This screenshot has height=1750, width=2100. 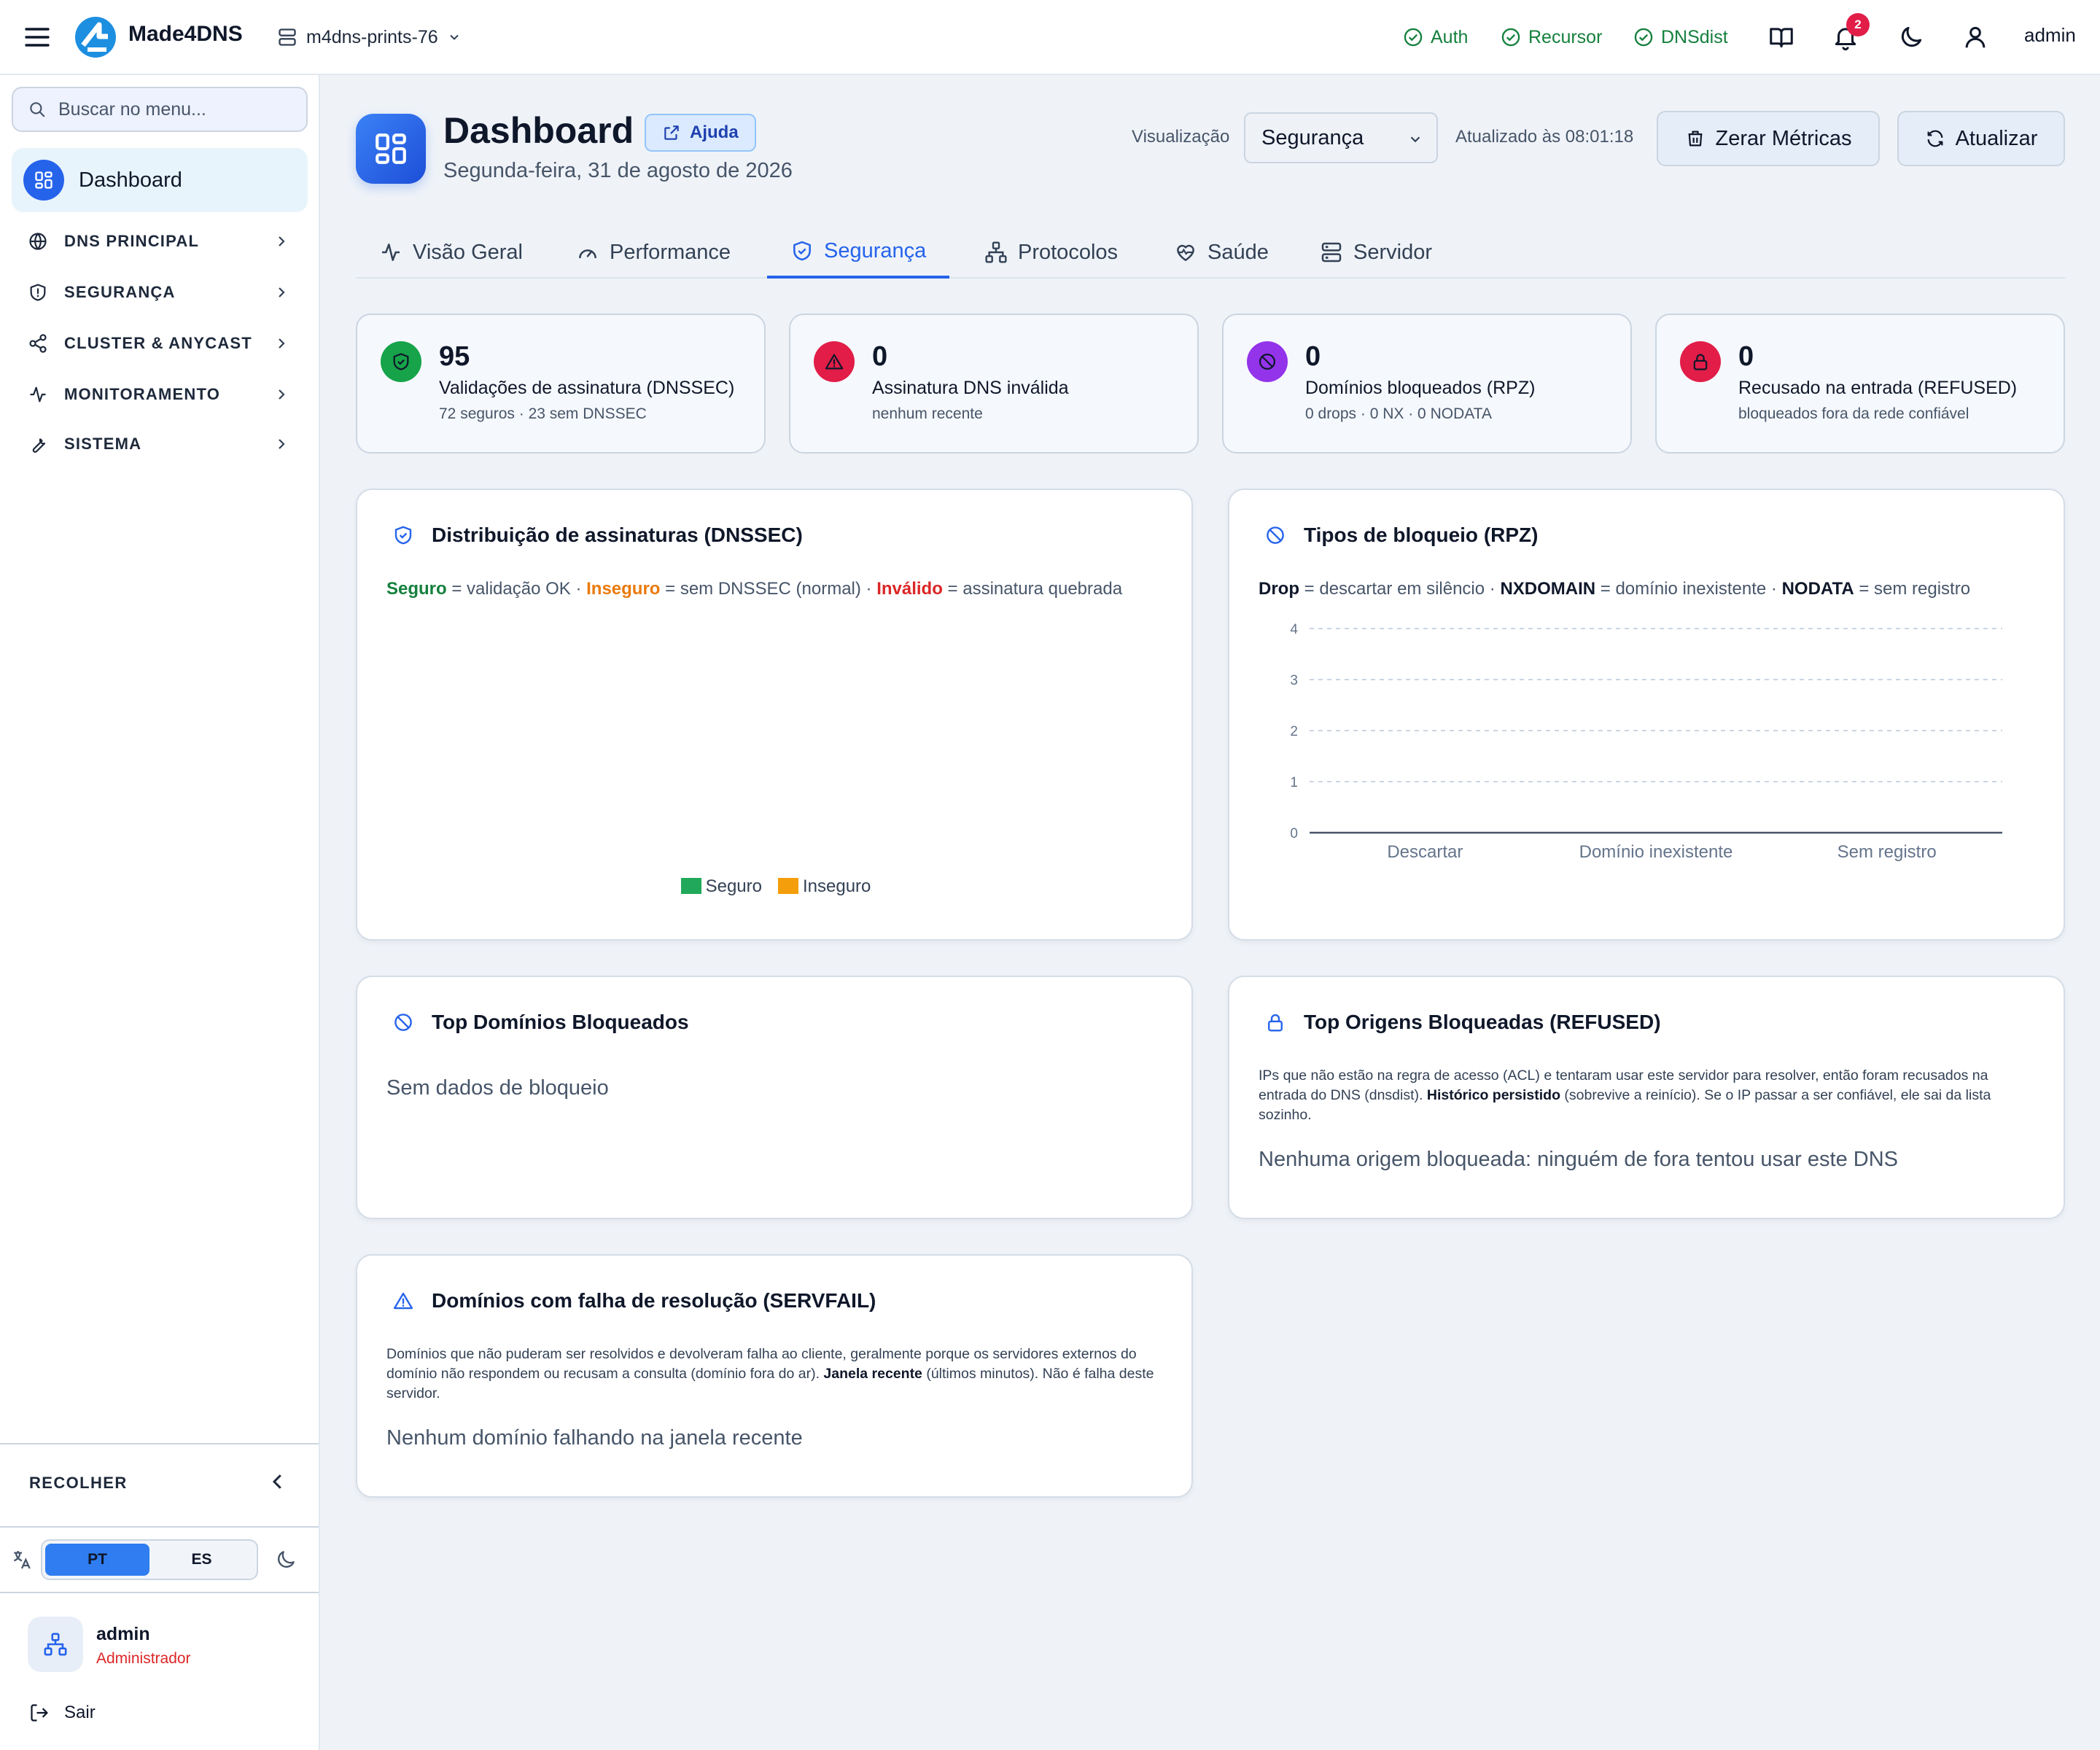 I want to click on panel-title: Distribuição de assinaturas (DNSSEC), so click(x=597, y=535).